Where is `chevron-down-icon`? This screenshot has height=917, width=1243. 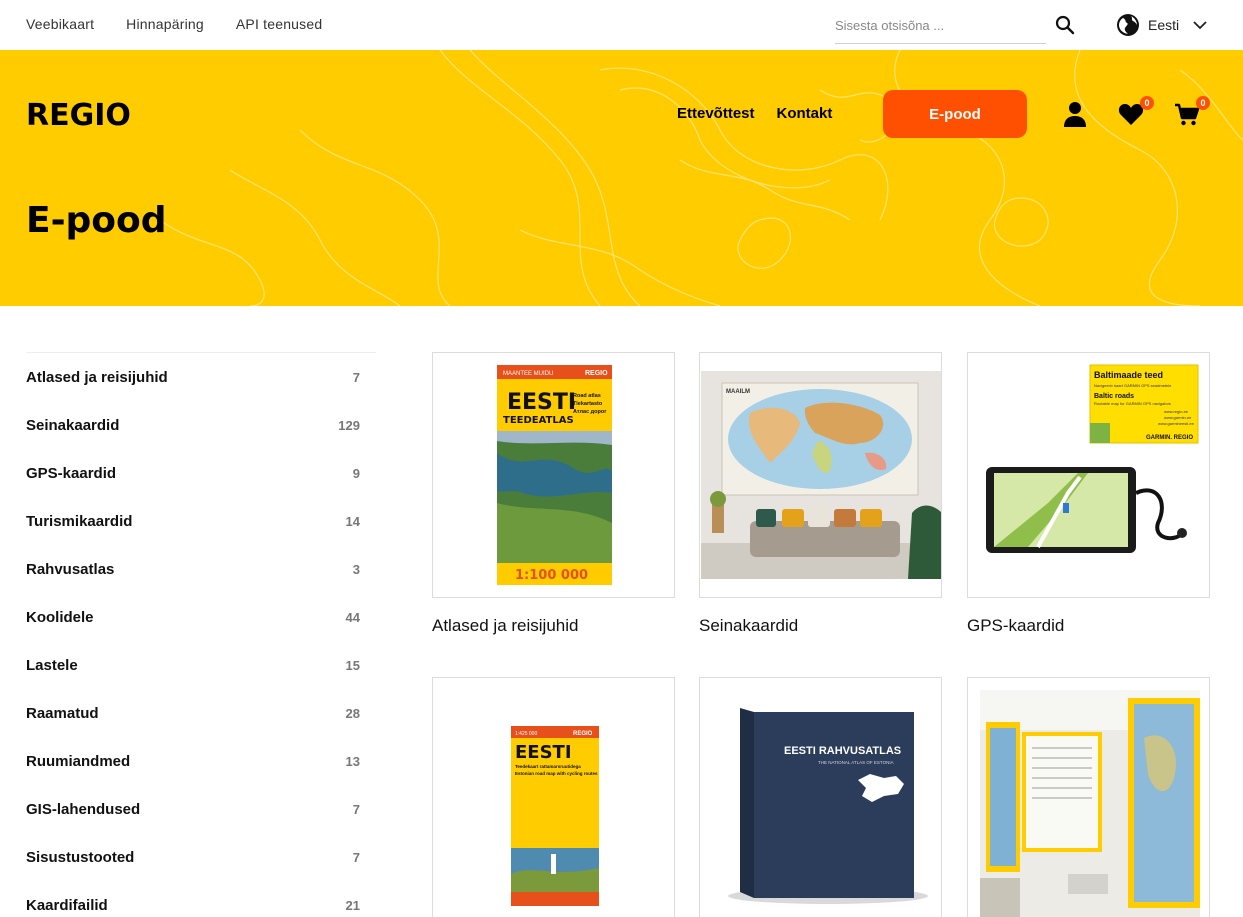
chevron-down-icon is located at coordinates (1200, 25).